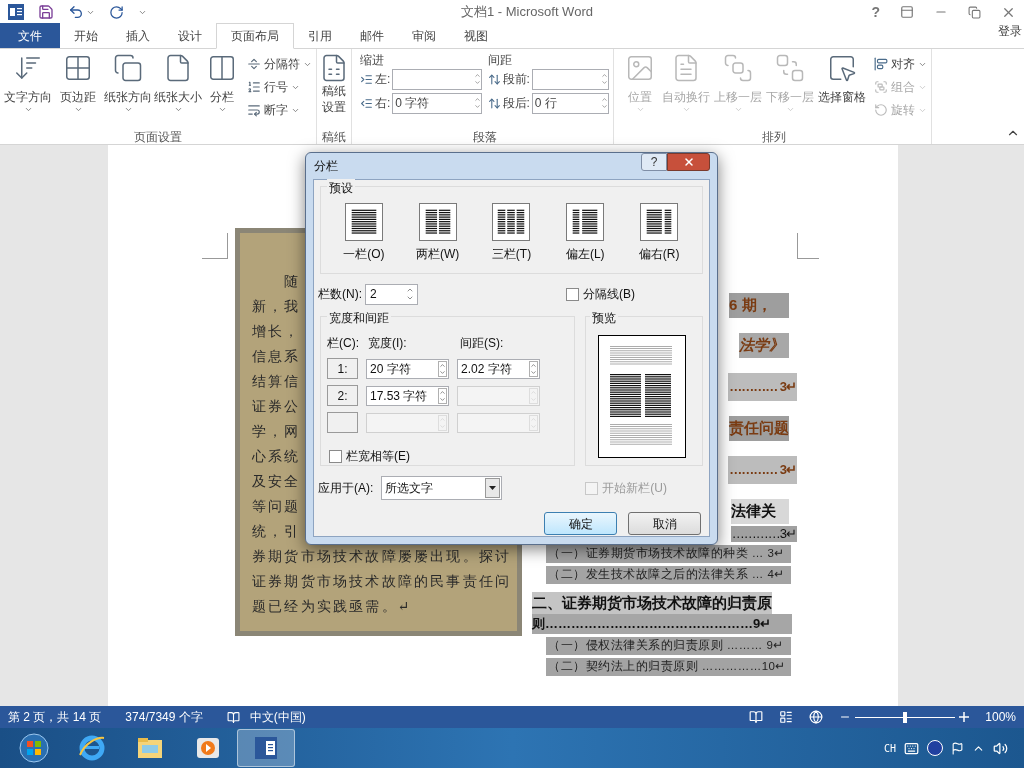 This screenshot has width=1024, height=768. Describe the element at coordinates (359, 318) in the screenshot. I see `group-label: 宽度和间距` at that location.